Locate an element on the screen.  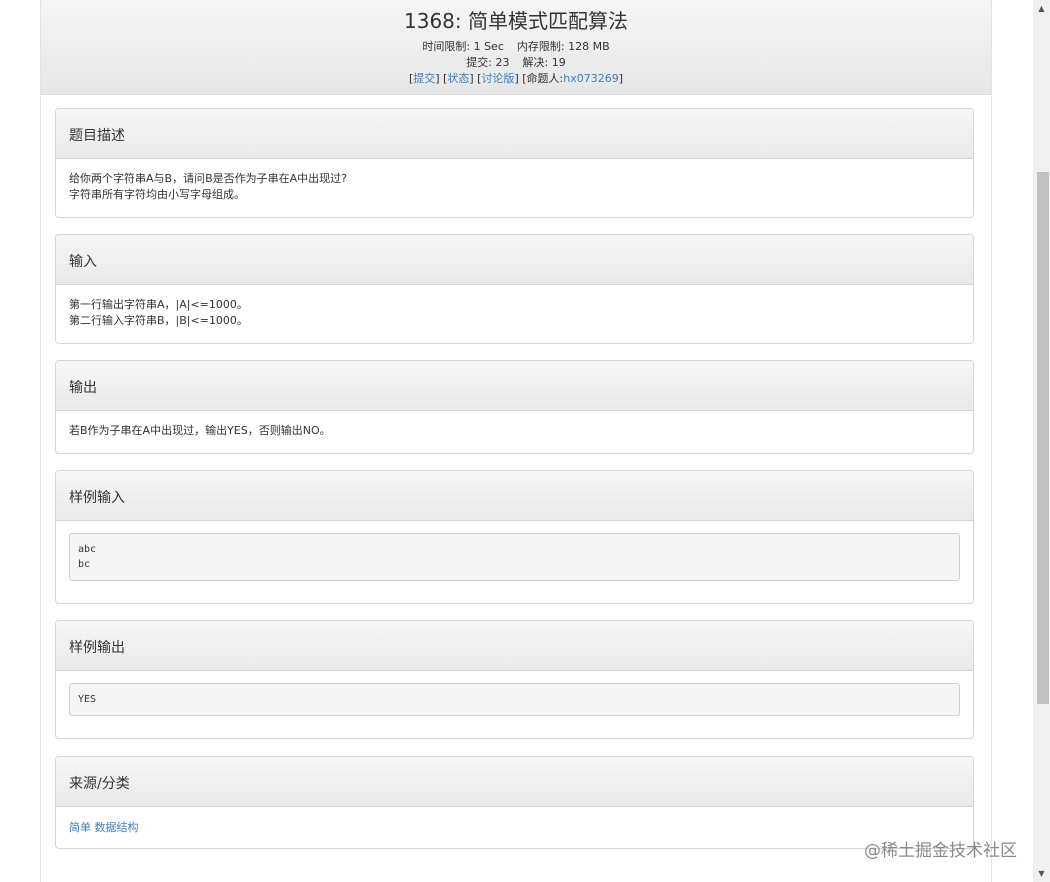
tag-link: 简单 is located at coordinates (80, 827).